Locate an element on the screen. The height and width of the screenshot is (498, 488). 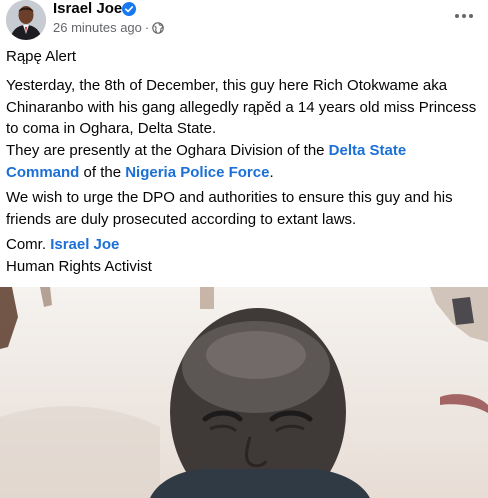
post-meta: 26 minutes ago · is located at coordinates (109, 28).